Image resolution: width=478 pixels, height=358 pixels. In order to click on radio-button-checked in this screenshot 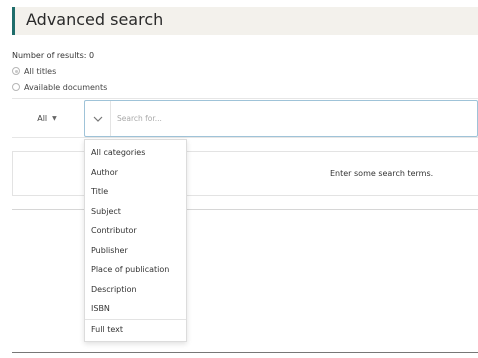, I will do `click(16, 71)`.